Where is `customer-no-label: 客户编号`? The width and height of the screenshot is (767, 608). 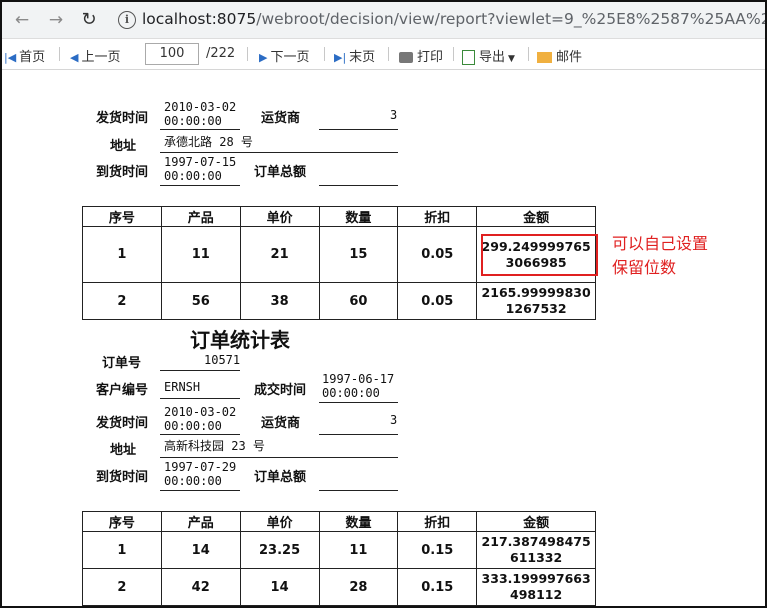 customer-no-label: 客户编号 is located at coordinates (122, 390).